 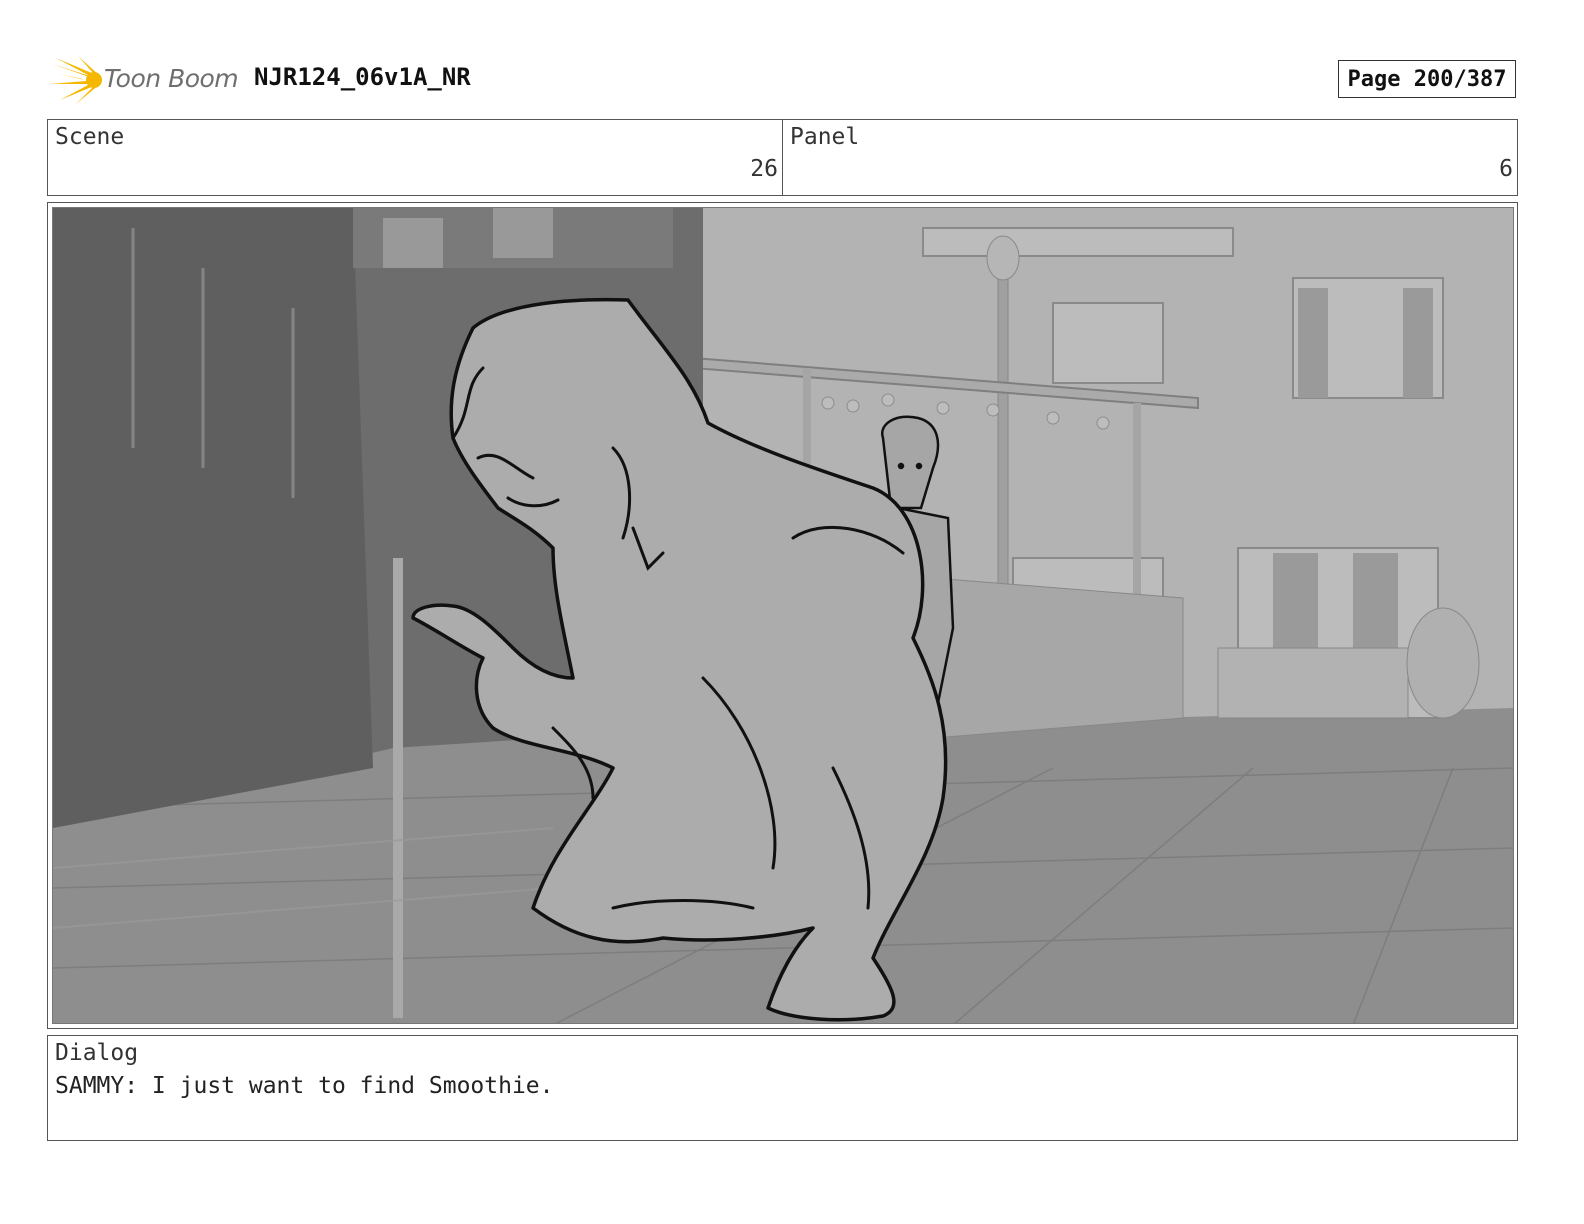 I want to click on page-indicator: Page 200/387, so click(x=1427, y=79).